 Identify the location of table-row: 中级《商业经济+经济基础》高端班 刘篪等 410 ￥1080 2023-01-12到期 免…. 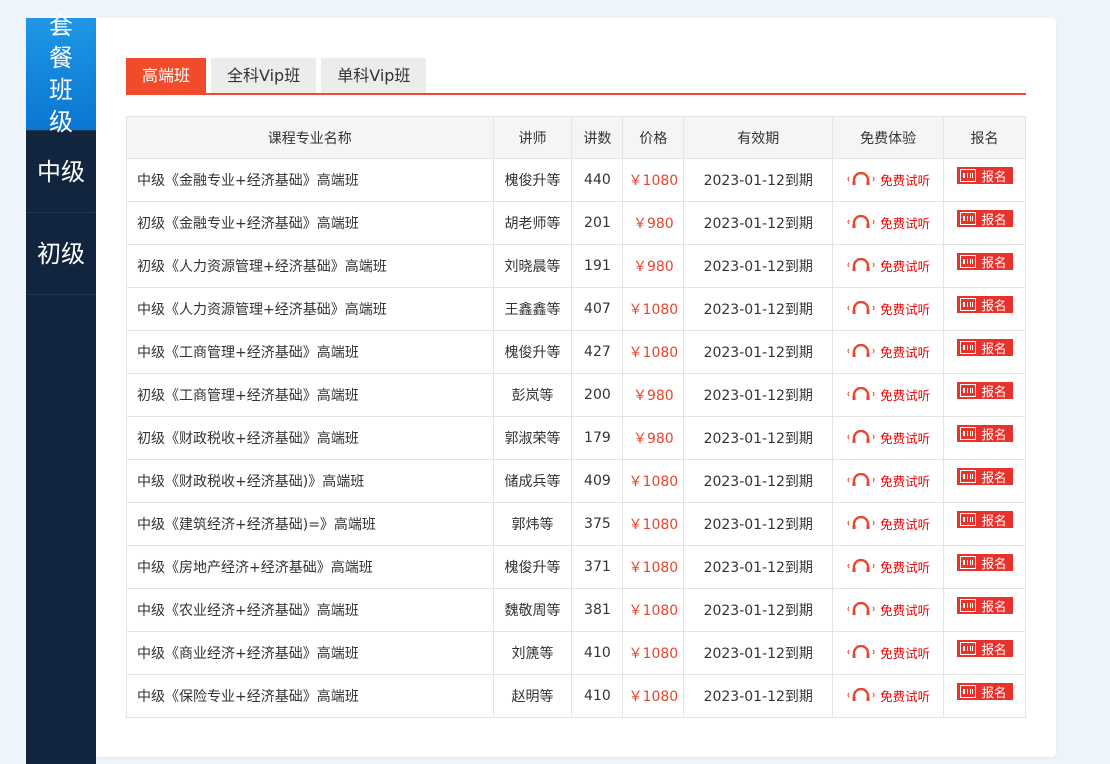
(576, 653).